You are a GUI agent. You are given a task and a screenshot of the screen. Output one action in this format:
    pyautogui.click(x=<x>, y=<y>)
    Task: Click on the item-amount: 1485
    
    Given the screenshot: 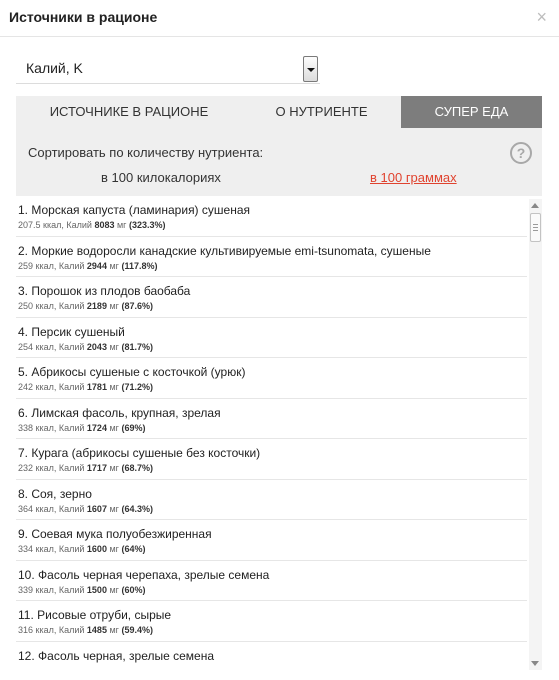 What is the action you would take?
    pyautogui.click(x=96, y=630)
    